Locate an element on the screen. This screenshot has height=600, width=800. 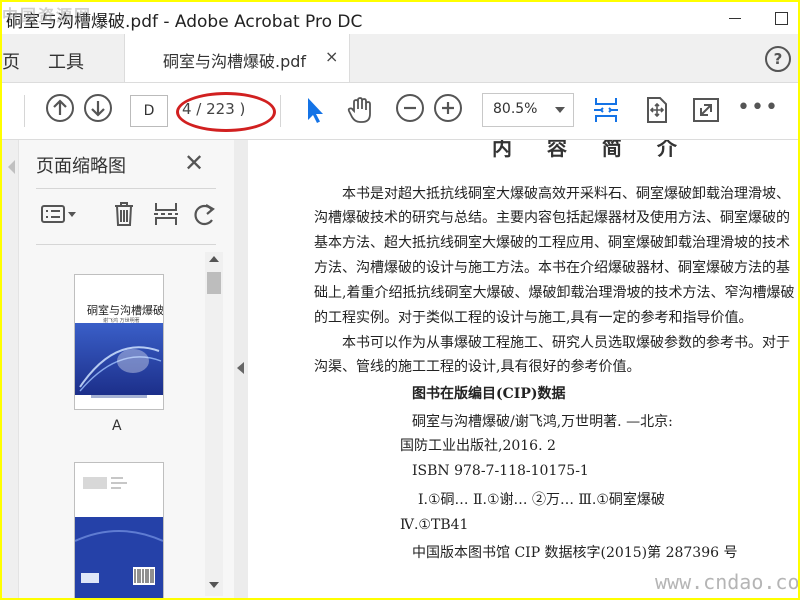
scrollbar-thumb is located at coordinates (214, 283).